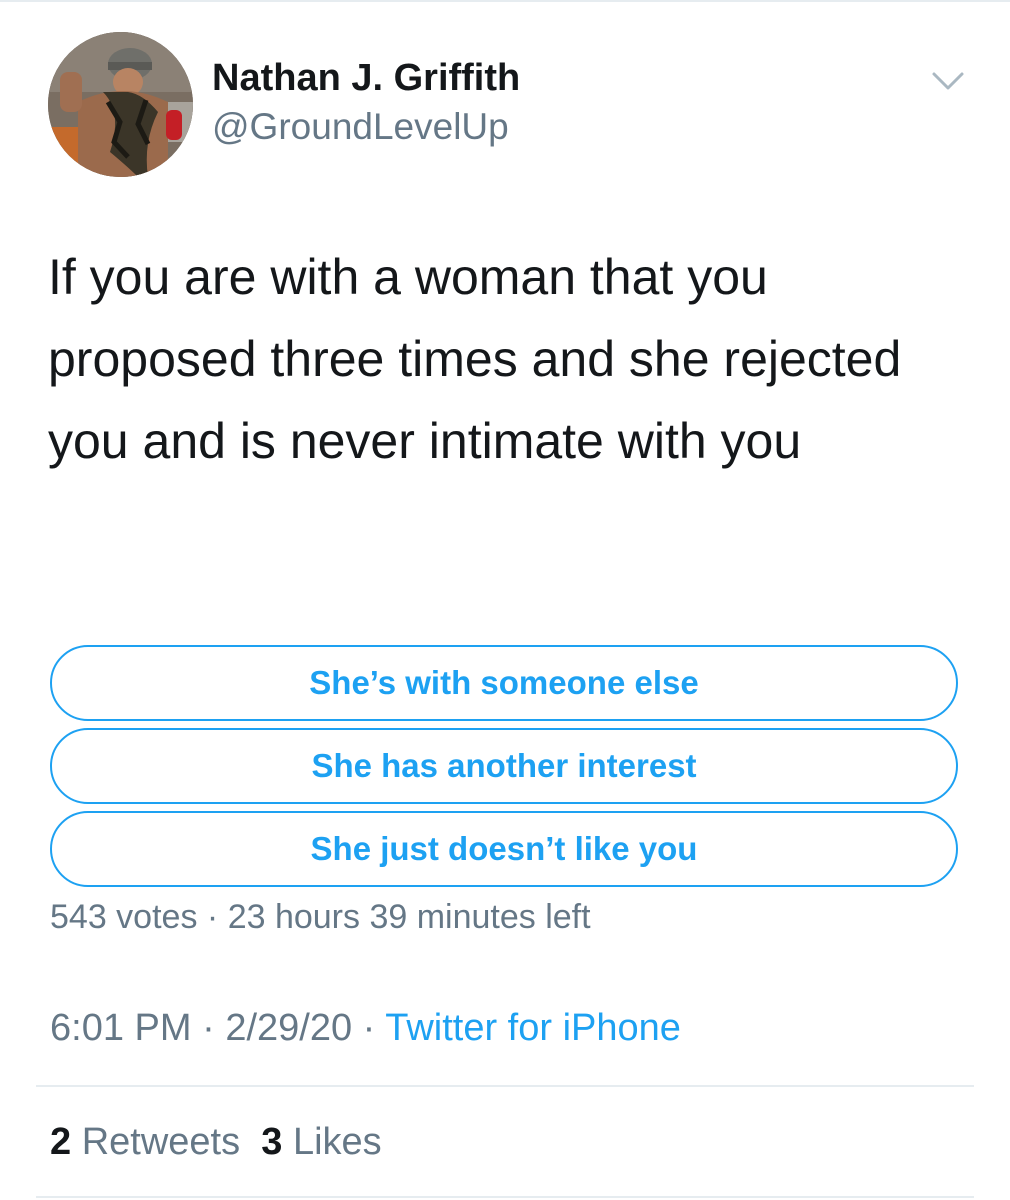 This screenshot has width=1010, height=1200. Describe the element at coordinates (505, 1086) in the screenshot. I see `stats-divider` at that location.